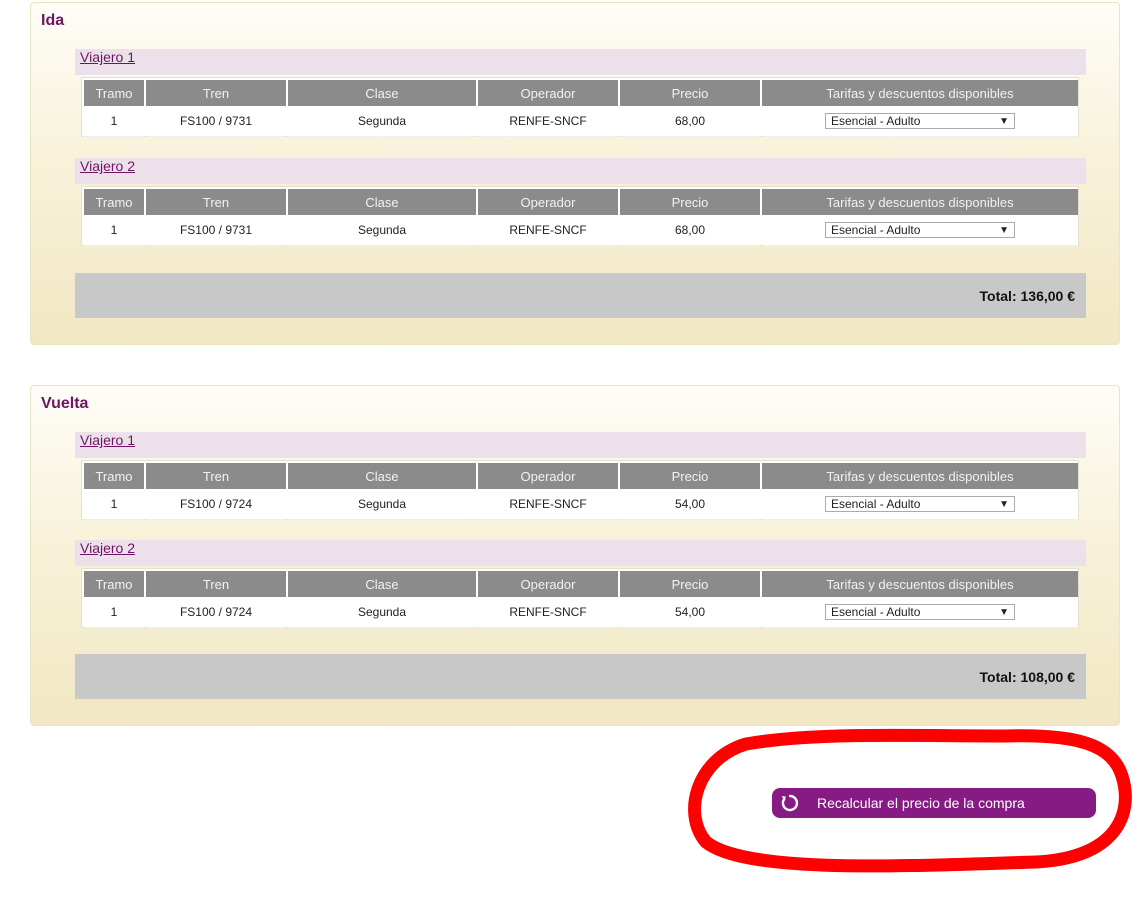 The height and width of the screenshot is (900, 1146). What do you see at coordinates (580, 295) in the screenshot?
I see `total-bar: Total: 136,00 €` at bounding box center [580, 295].